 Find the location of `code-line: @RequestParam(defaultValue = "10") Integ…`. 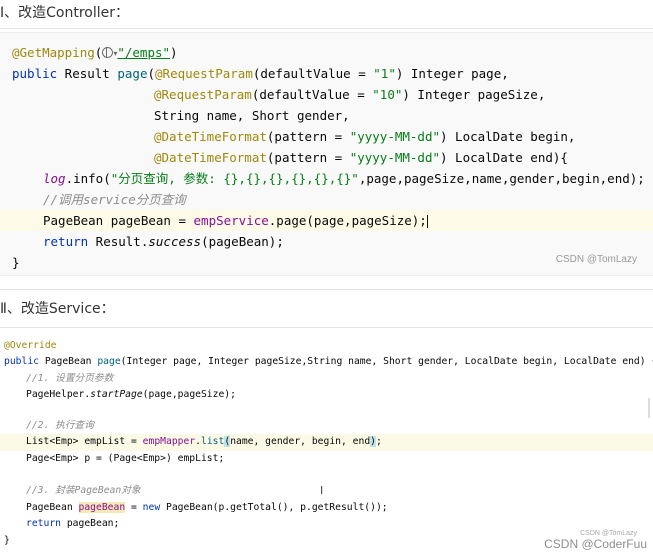

code-line: @RequestParam(defaultValue = "10") Integ… is located at coordinates (349, 94).